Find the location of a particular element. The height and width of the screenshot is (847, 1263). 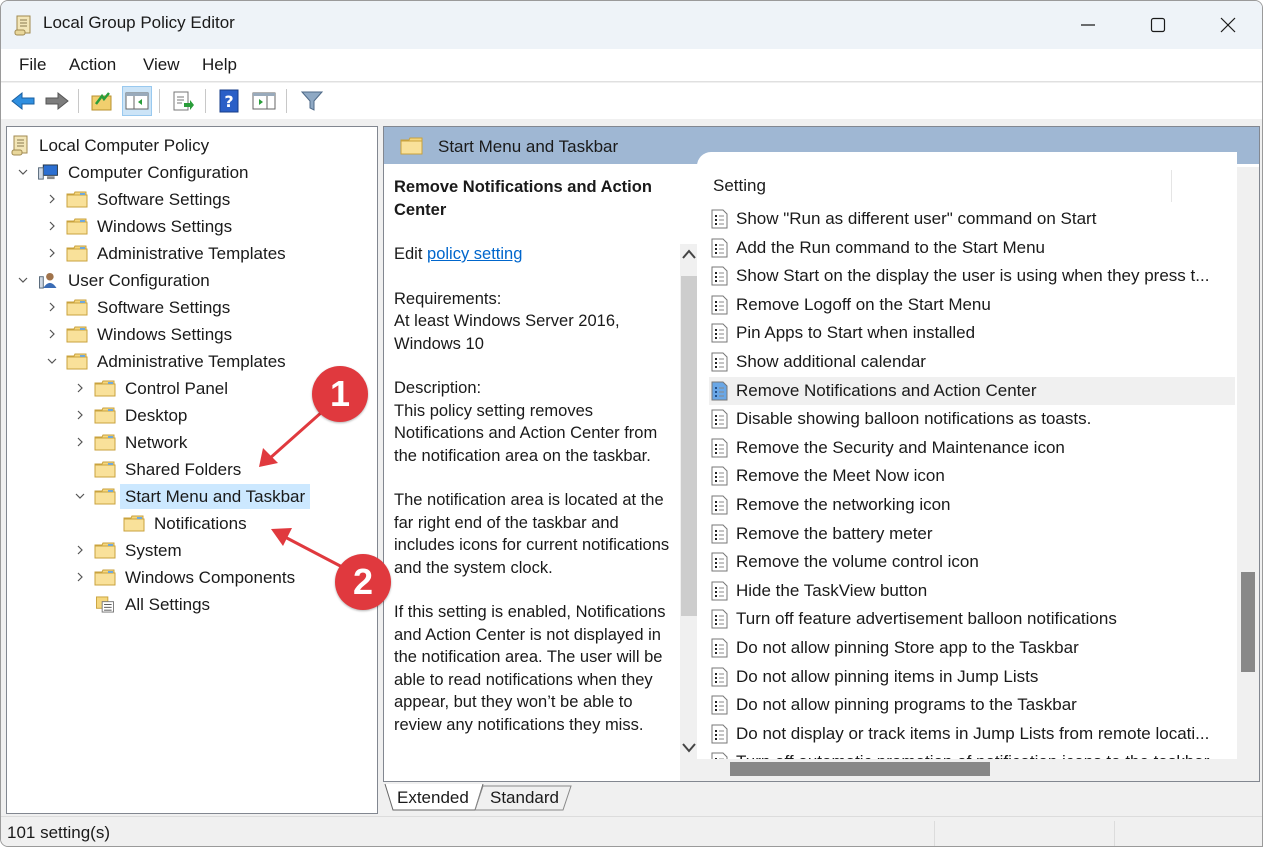

list-item: Hide the TaskView button is located at coordinates (972, 591).